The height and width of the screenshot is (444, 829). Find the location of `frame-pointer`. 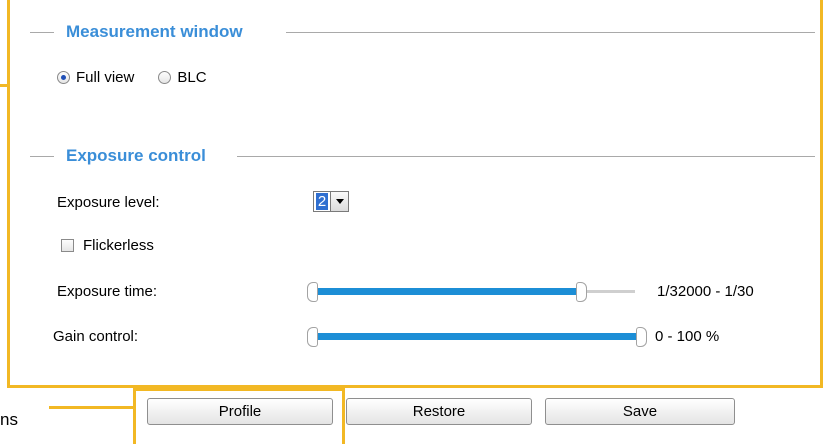

frame-pointer is located at coordinates (4, 85).